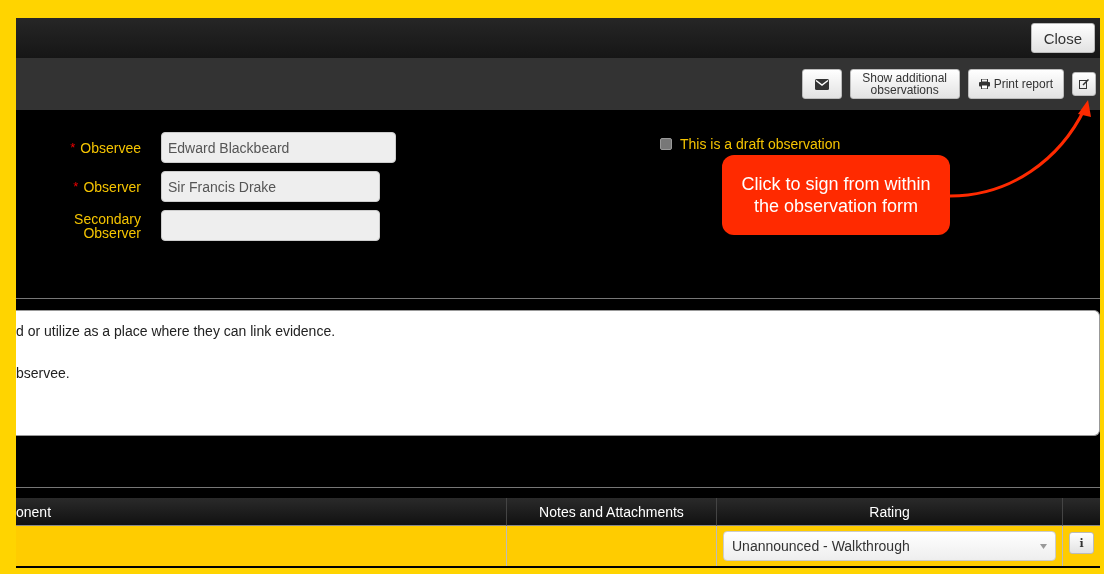 This screenshot has width=1104, height=574. Describe the element at coordinates (110, 147) in the screenshot. I see `field-label: Observee` at that location.